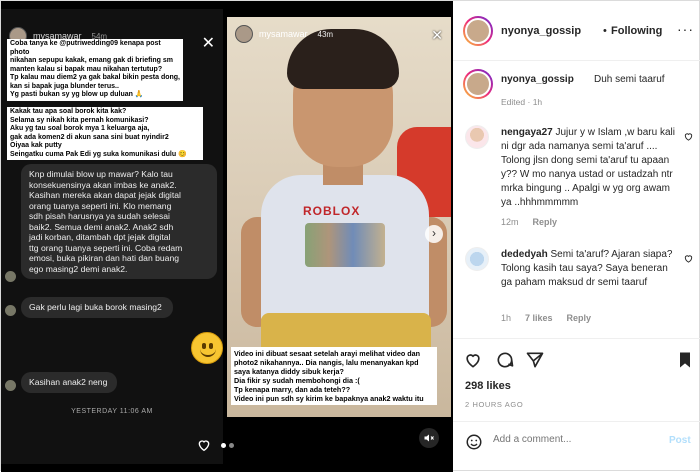 This screenshot has width=700, height=472. I want to click on story-username: mysamawar, so click(283, 34).